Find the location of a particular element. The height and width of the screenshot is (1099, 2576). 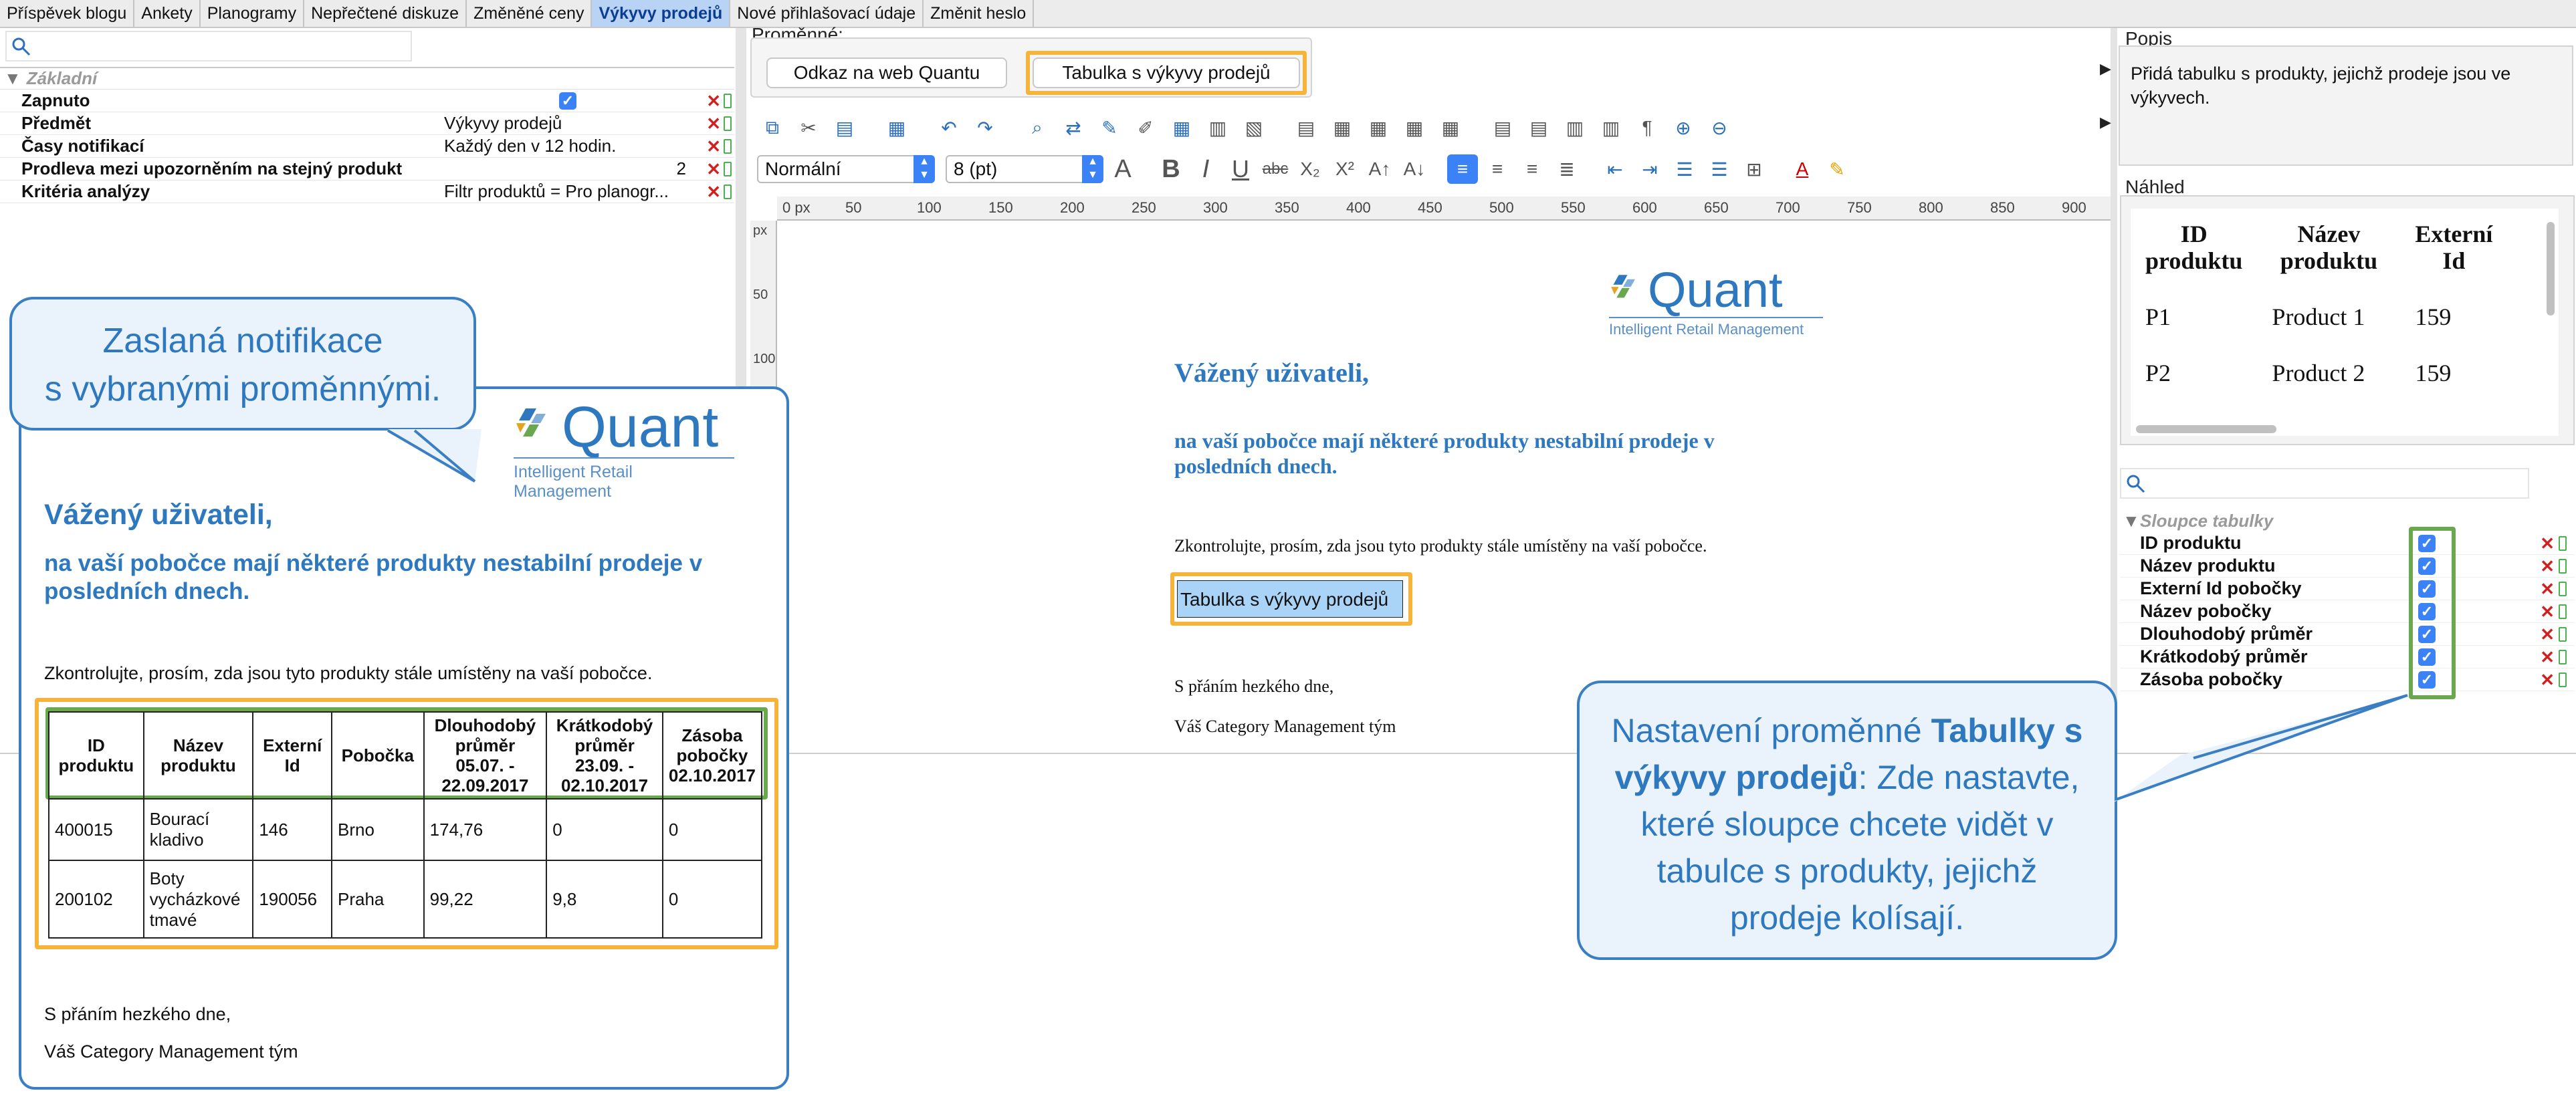

align-left-icon: ≡ is located at coordinates (1462, 169).